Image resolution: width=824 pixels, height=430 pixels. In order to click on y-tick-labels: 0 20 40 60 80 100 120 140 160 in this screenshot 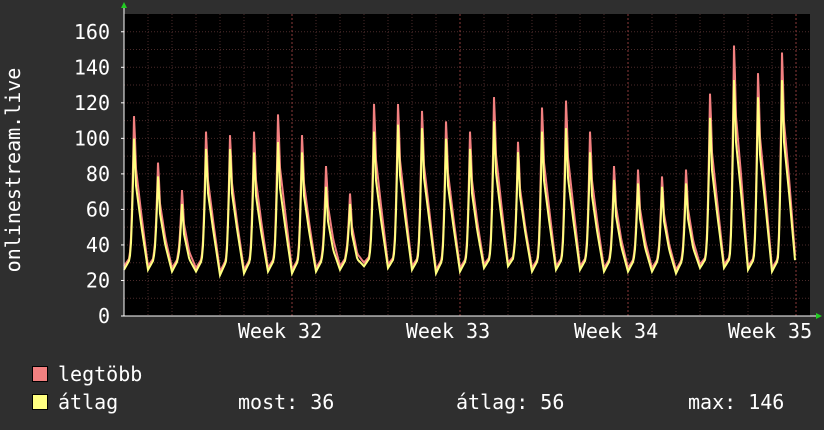, I will do `click(92, 174)`.